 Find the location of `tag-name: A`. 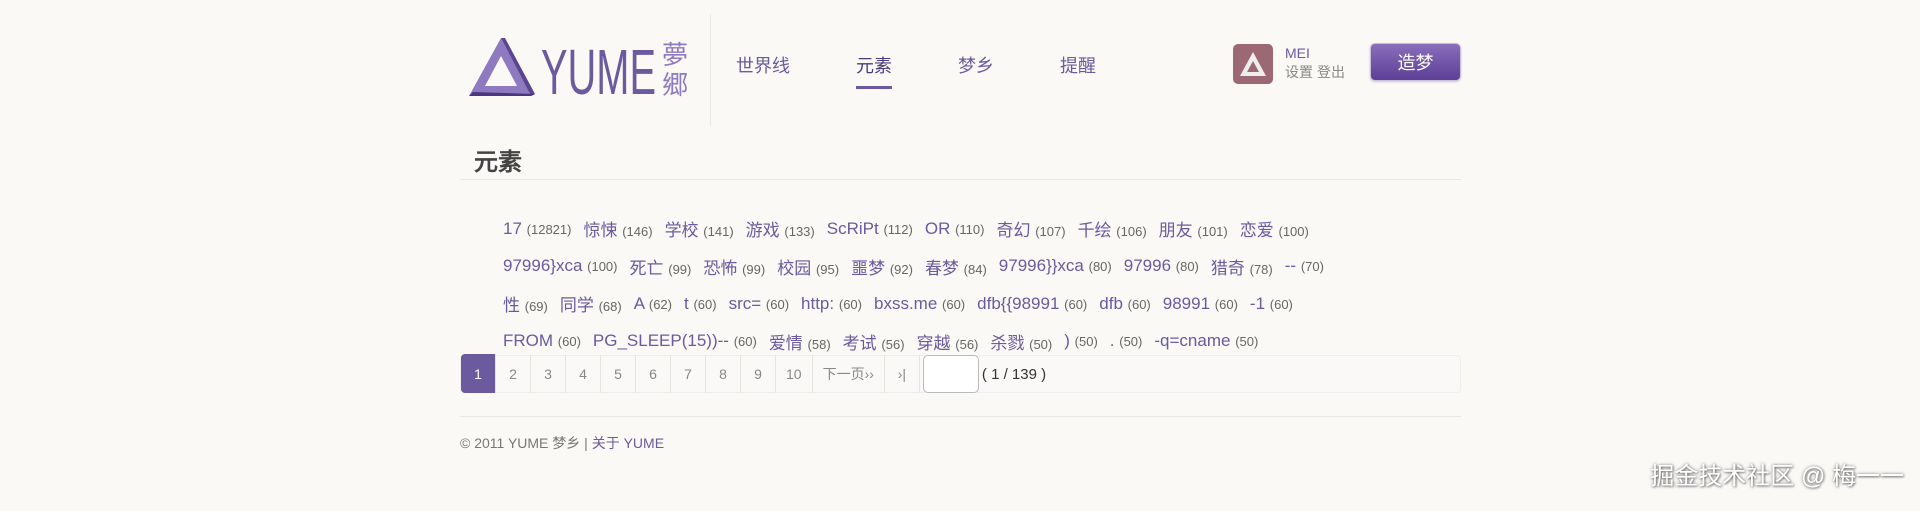

tag-name: A is located at coordinates (639, 303).